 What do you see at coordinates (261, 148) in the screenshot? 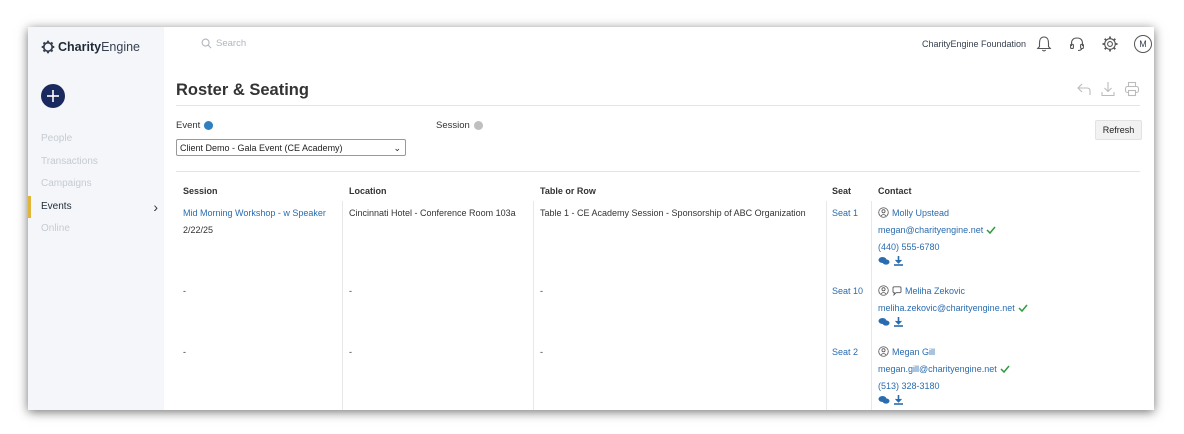
I see `event-select-value: Client Demo - Gala Event (CE Academy)` at bounding box center [261, 148].